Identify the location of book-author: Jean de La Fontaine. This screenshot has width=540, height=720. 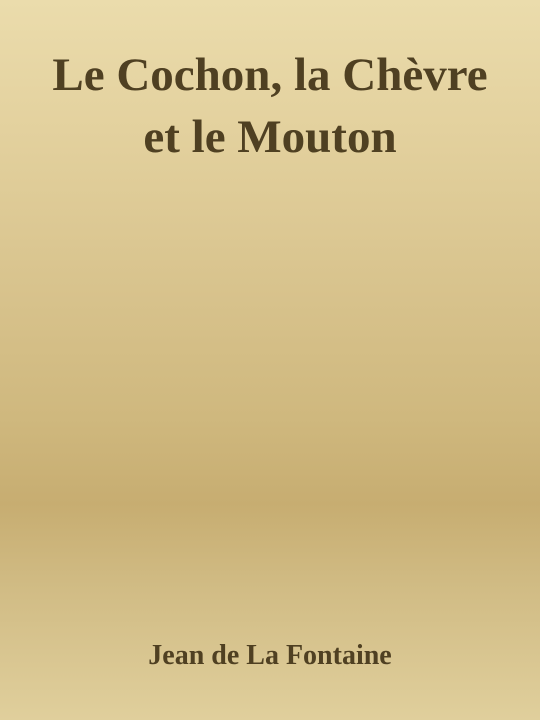
(270, 655).